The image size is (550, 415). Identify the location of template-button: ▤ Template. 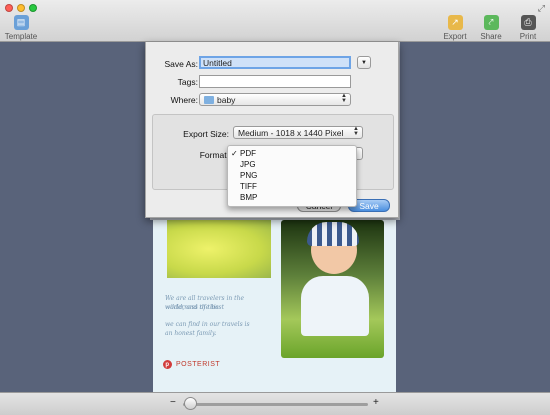
(21, 28).